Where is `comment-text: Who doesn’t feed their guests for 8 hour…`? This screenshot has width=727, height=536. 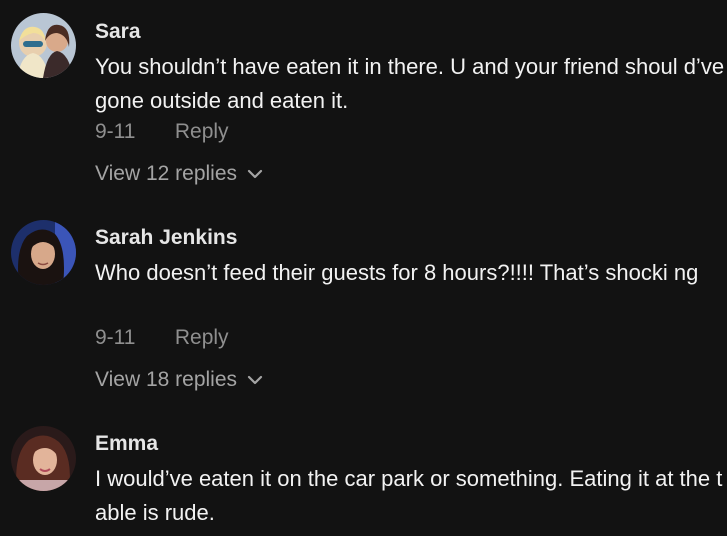
comment-text: Who doesn’t feed their guests for 8 hour… is located at coordinates (397, 272).